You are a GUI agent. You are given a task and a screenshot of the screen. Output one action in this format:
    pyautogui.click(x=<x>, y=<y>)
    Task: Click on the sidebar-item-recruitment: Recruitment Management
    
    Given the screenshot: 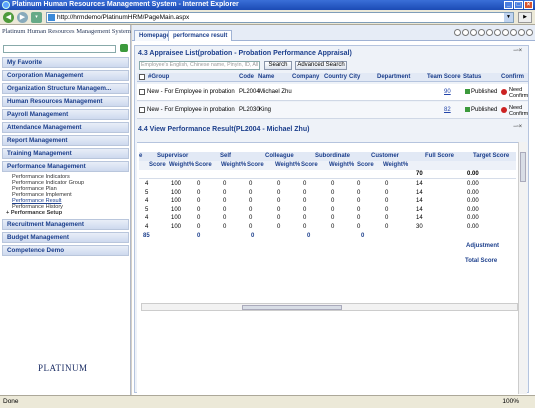 What is the action you would take?
    pyautogui.click(x=65, y=224)
    